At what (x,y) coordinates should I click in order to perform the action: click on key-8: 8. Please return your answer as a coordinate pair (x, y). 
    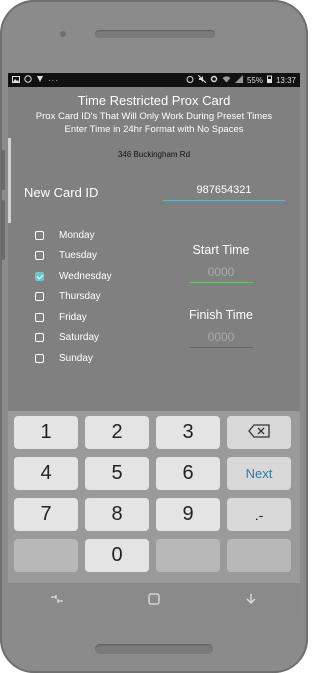
    Looking at the image, I should click on (117, 514).